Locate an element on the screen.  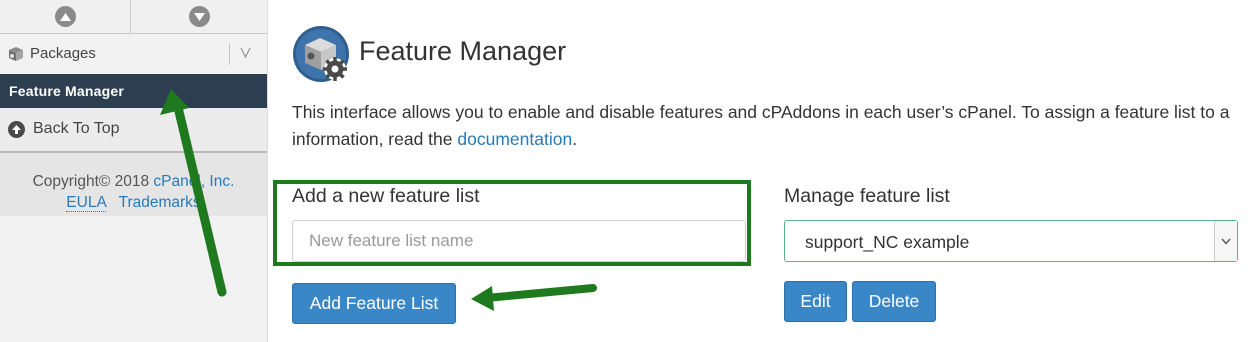
add-feature-list-label: Add a new feature list is located at coordinates (386, 196).